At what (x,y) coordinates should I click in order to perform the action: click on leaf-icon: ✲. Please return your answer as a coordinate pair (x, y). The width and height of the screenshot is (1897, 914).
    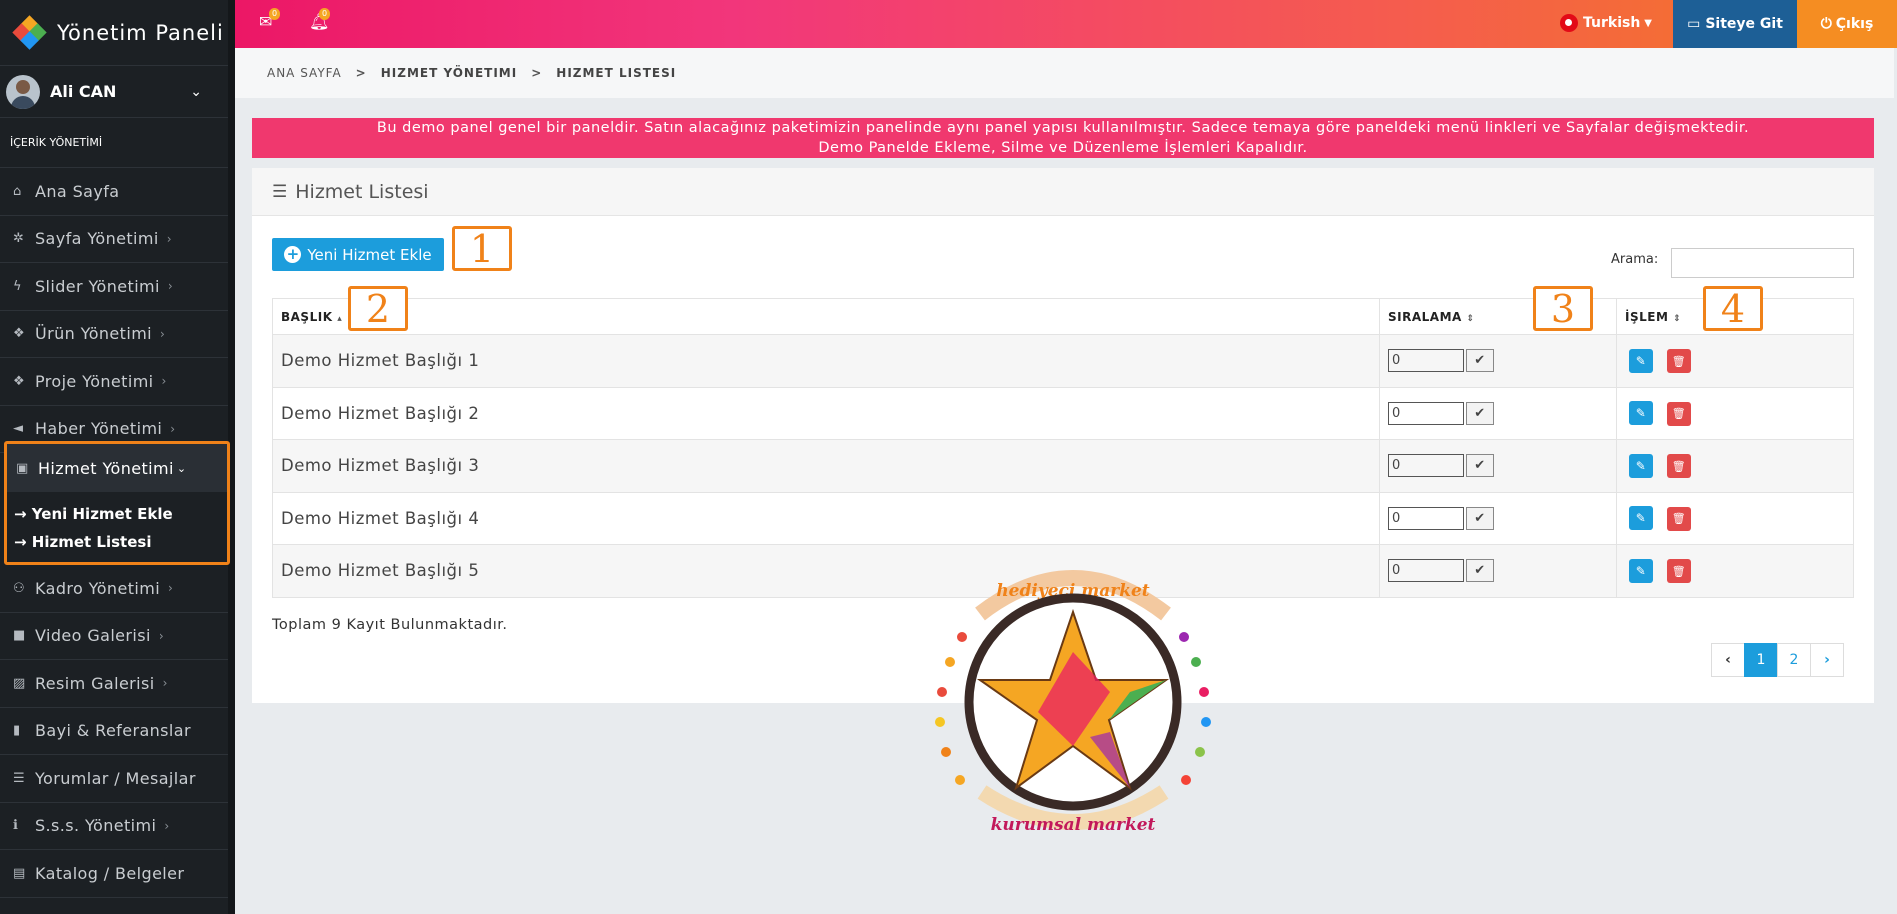
    Looking at the image, I should click on (19, 239).